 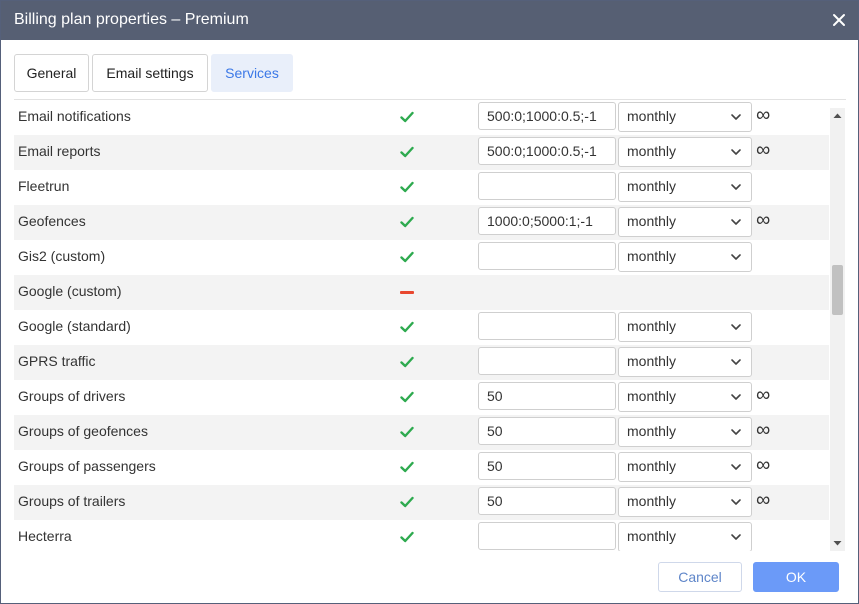 What do you see at coordinates (421, 397) in the screenshot?
I see `service-row: Groups of drivers monthly ∞` at bounding box center [421, 397].